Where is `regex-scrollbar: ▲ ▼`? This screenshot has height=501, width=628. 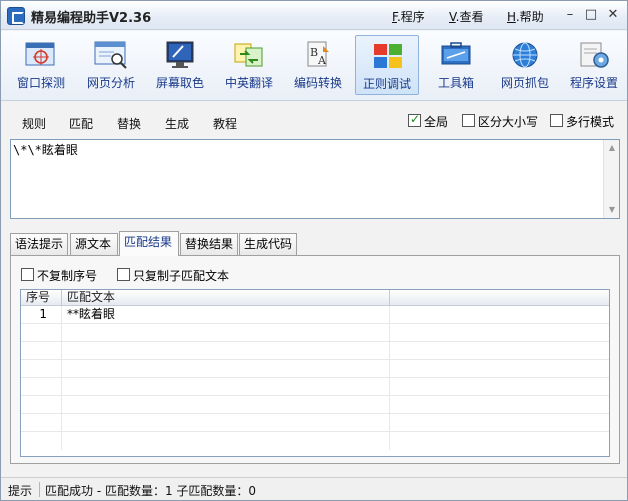 regex-scrollbar: ▲ ▼ is located at coordinates (611, 179).